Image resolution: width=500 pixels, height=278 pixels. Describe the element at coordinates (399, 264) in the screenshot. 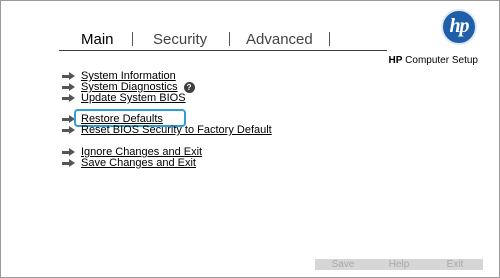

I see `help-button: Help` at that location.